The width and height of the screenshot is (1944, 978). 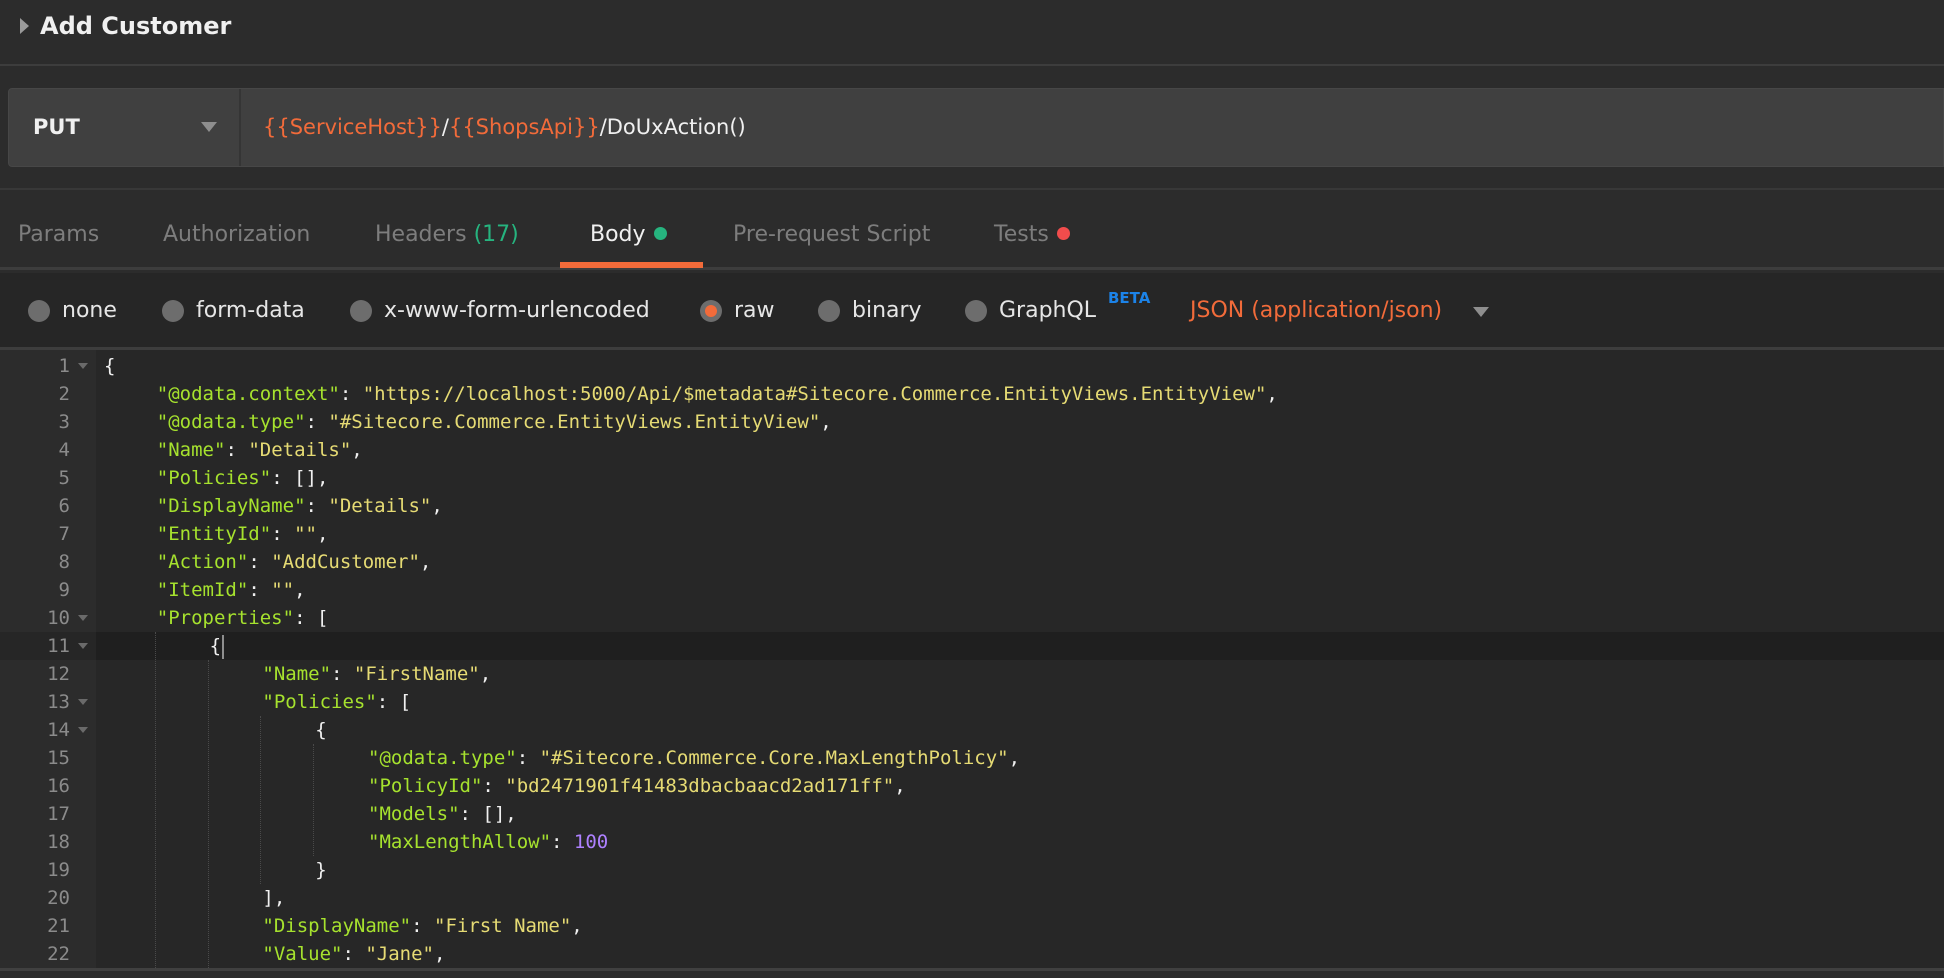 What do you see at coordinates (972, 814) in the screenshot?
I see `code-line: 17 "Models": [],` at bounding box center [972, 814].